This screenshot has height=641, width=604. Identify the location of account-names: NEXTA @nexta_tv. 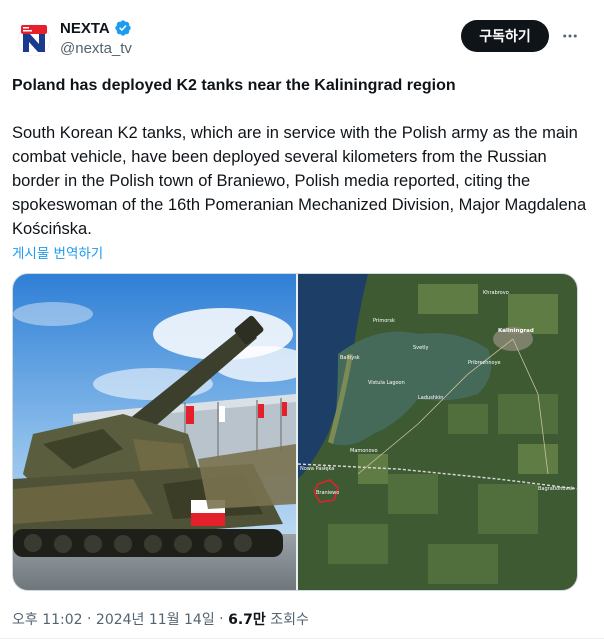
(96, 38).